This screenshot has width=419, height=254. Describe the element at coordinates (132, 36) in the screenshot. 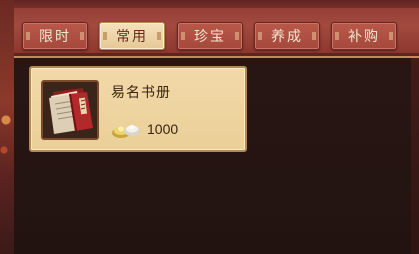

I see `tab-common: 常用` at that location.